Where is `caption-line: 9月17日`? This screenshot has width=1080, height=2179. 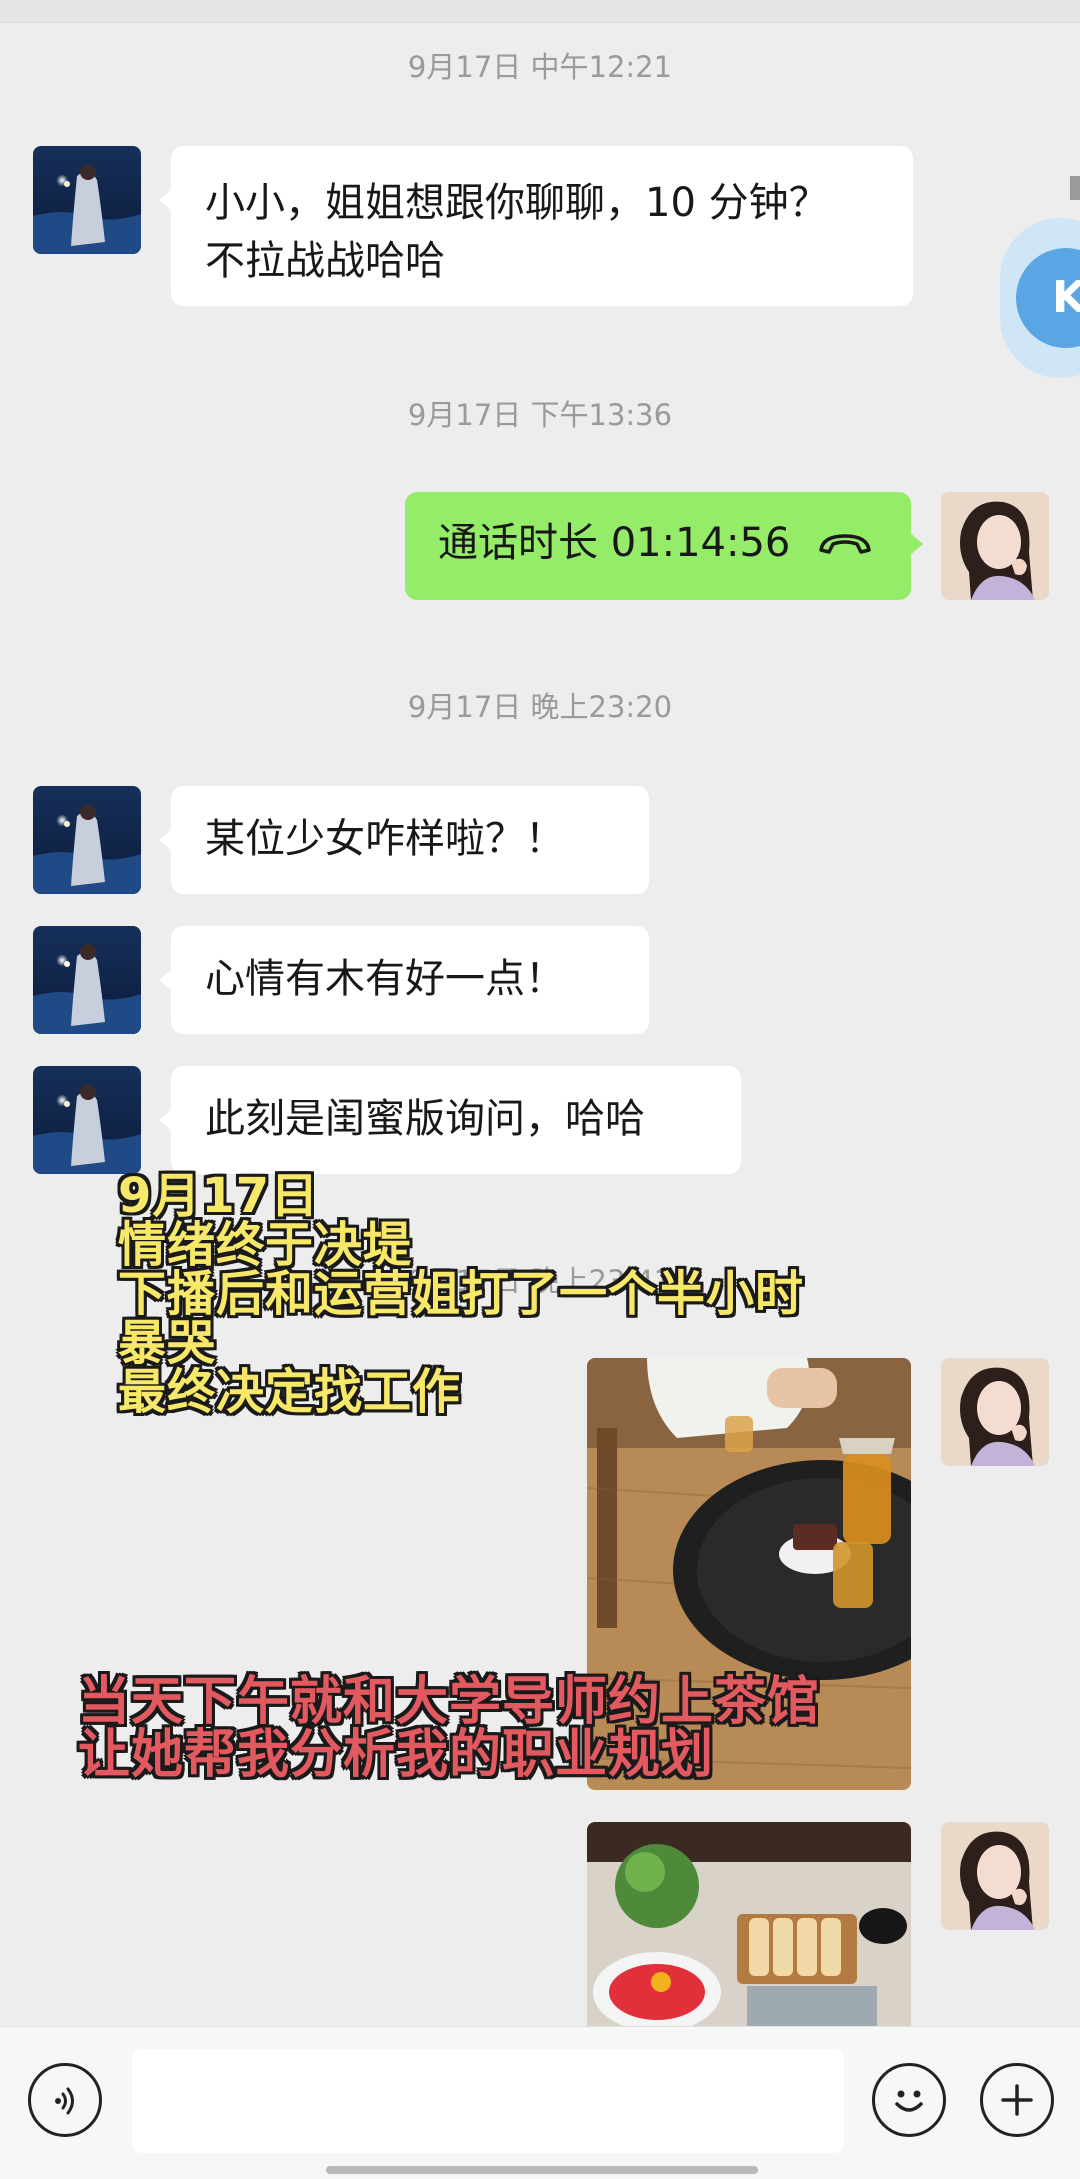
caption-line: 9月17日 is located at coordinates (219, 1196).